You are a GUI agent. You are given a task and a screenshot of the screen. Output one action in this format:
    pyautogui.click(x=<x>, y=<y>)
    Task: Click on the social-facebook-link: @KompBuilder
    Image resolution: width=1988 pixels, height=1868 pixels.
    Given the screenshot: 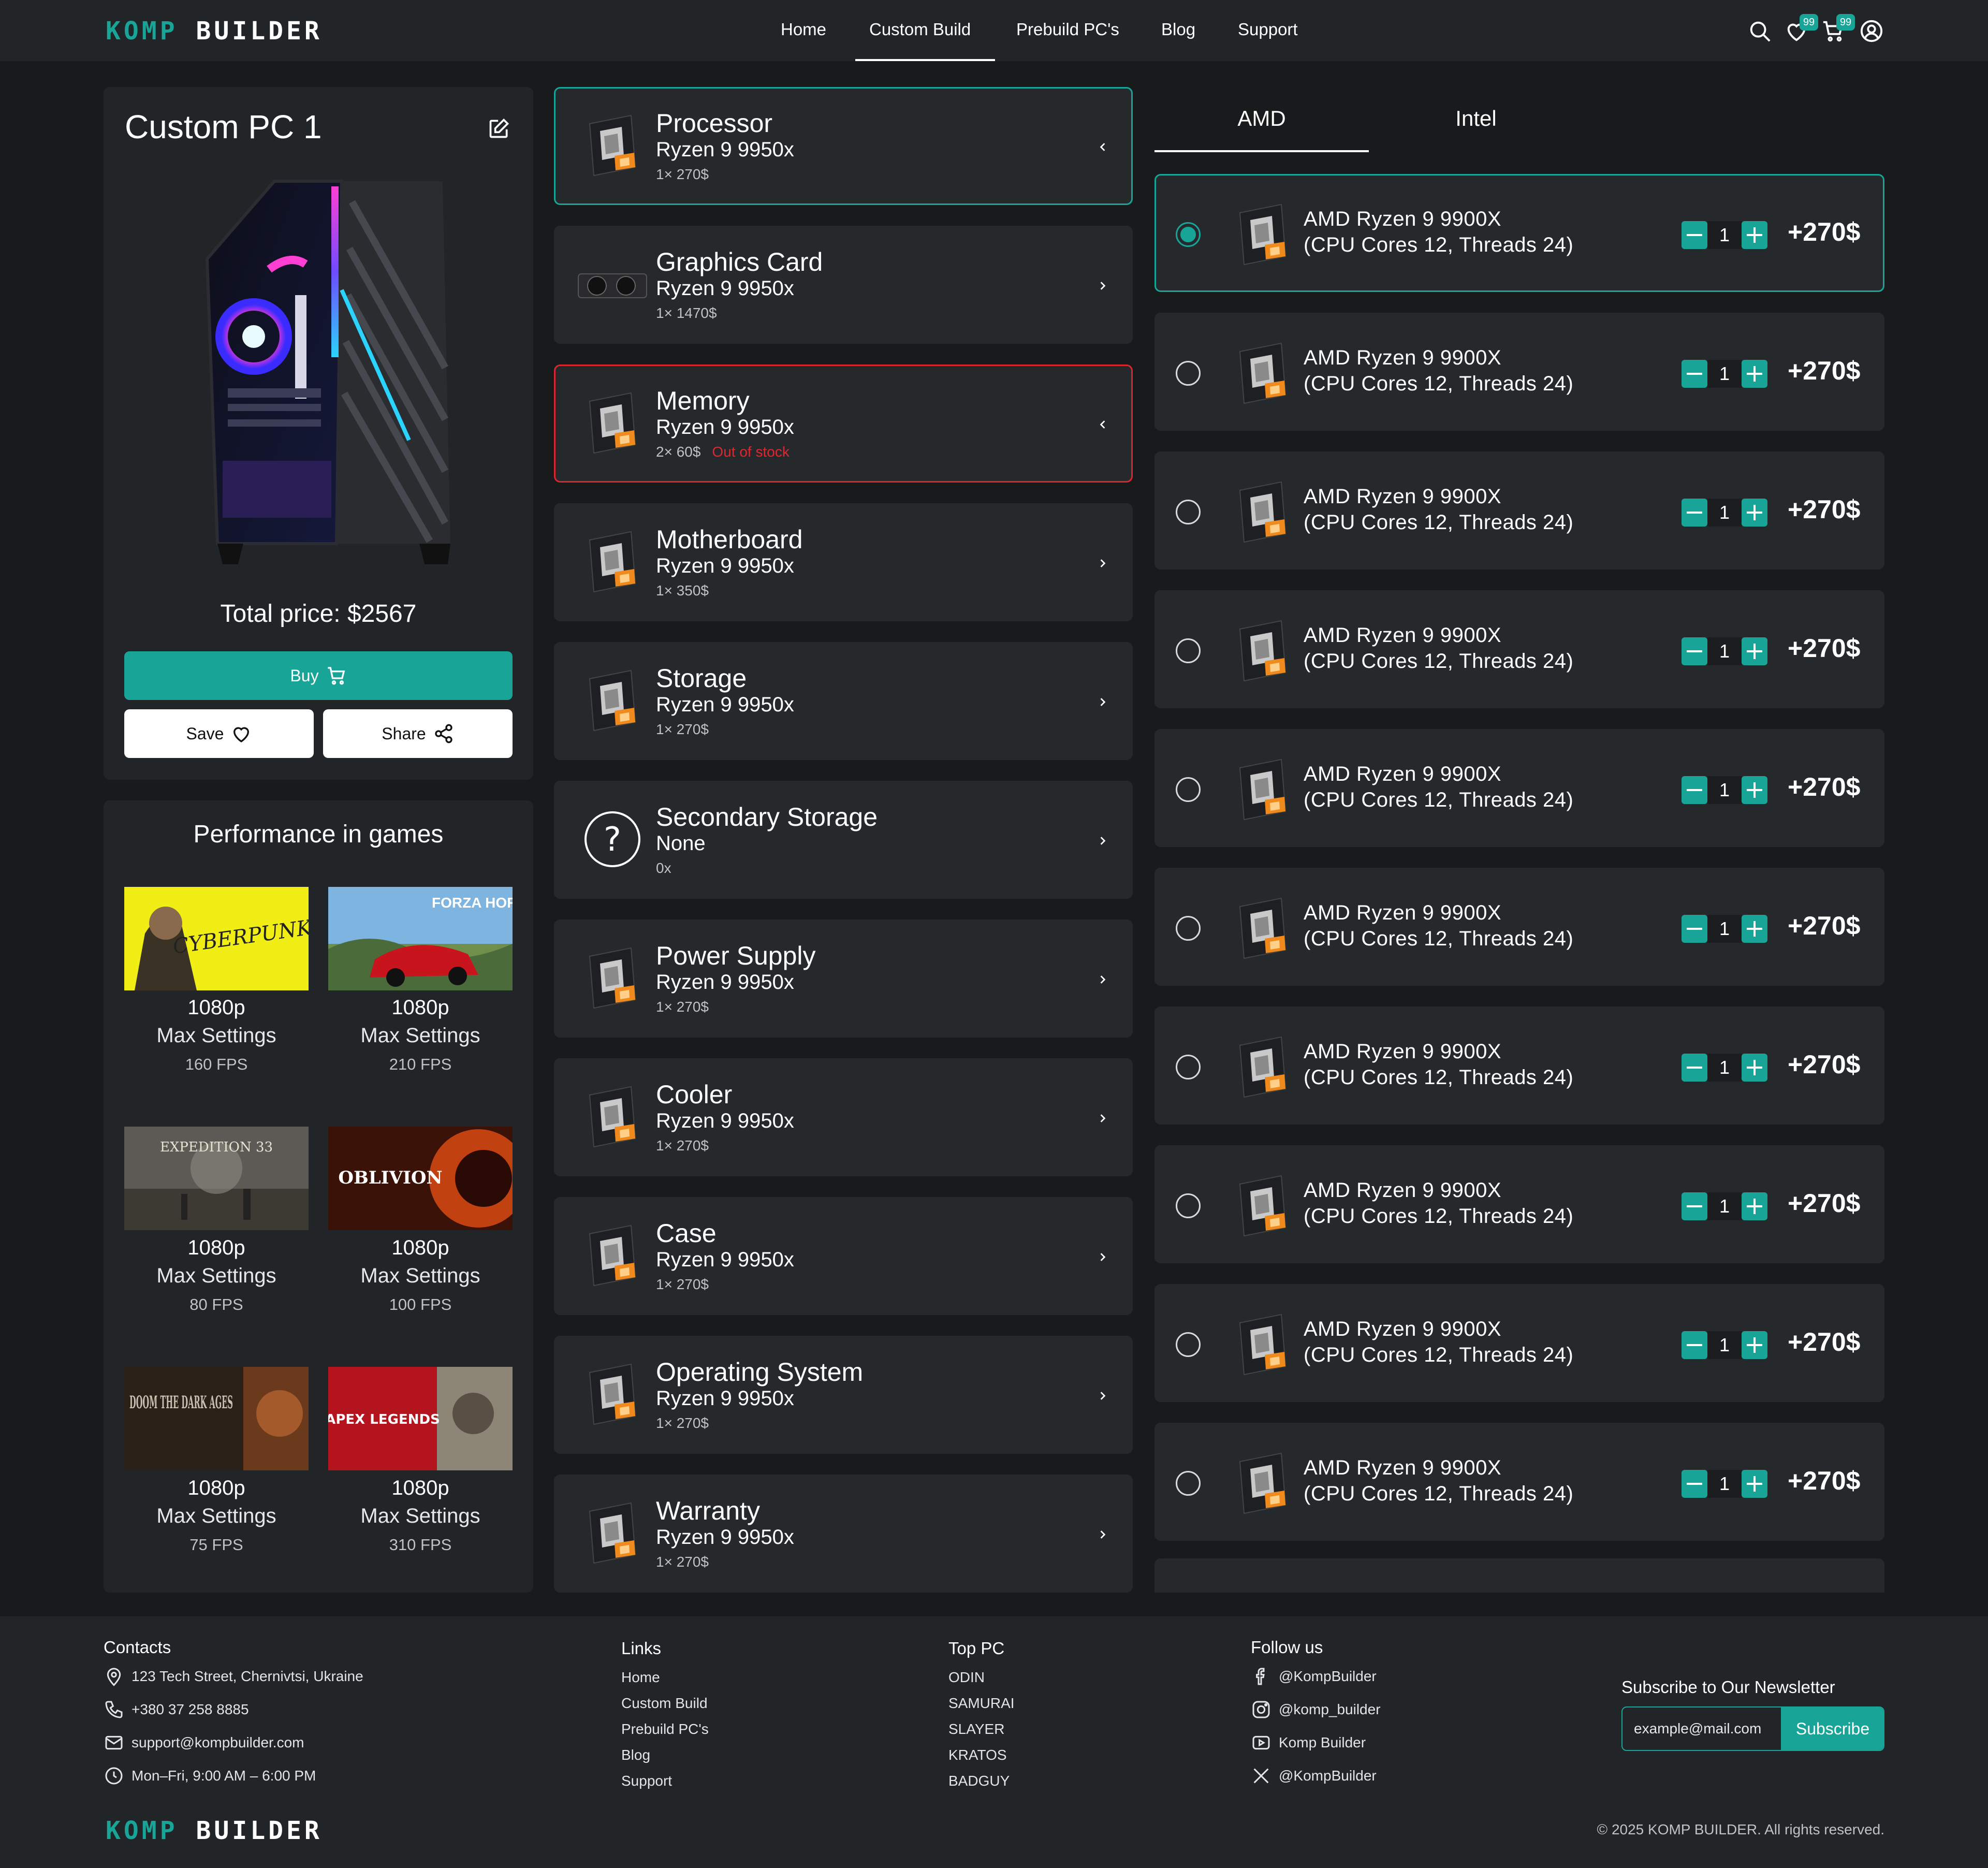 What is the action you would take?
    pyautogui.click(x=1314, y=1676)
    